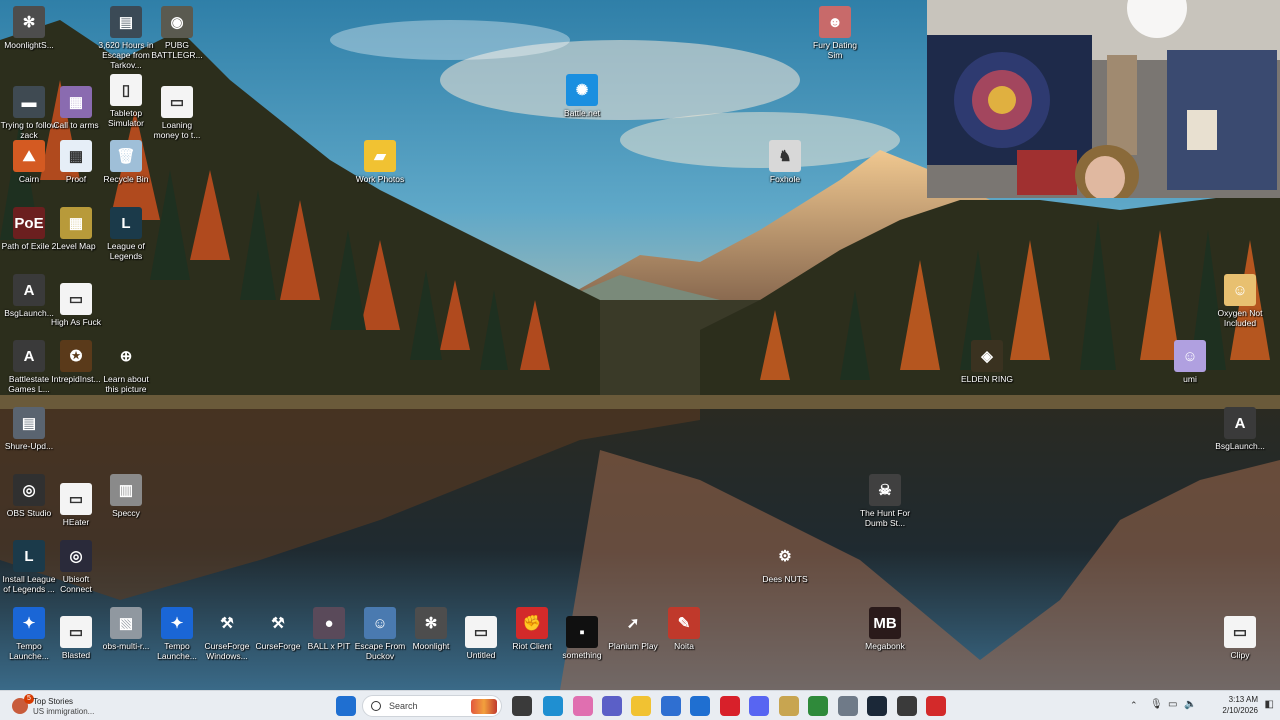 The image size is (1280, 720). I want to click on league-icon, so click(789, 706).